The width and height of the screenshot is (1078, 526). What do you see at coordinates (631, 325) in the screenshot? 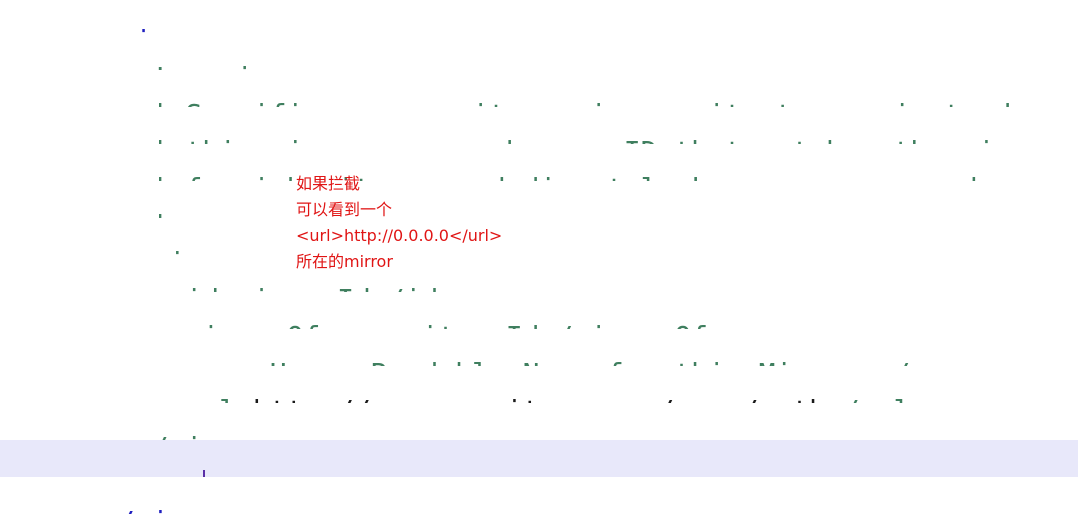
I see `mirrorof-close-tag: </mirrorOf>` at bounding box center [631, 325].